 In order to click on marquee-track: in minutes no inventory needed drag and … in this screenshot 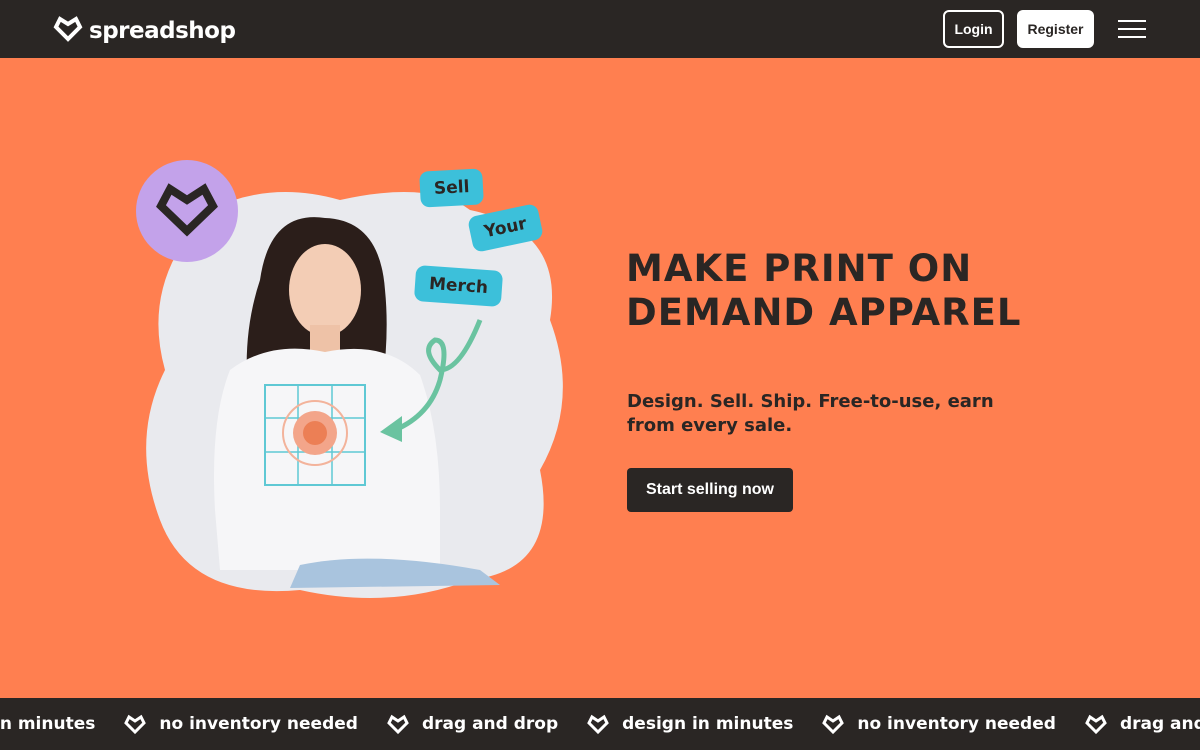, I will do `click(600, 724)`.